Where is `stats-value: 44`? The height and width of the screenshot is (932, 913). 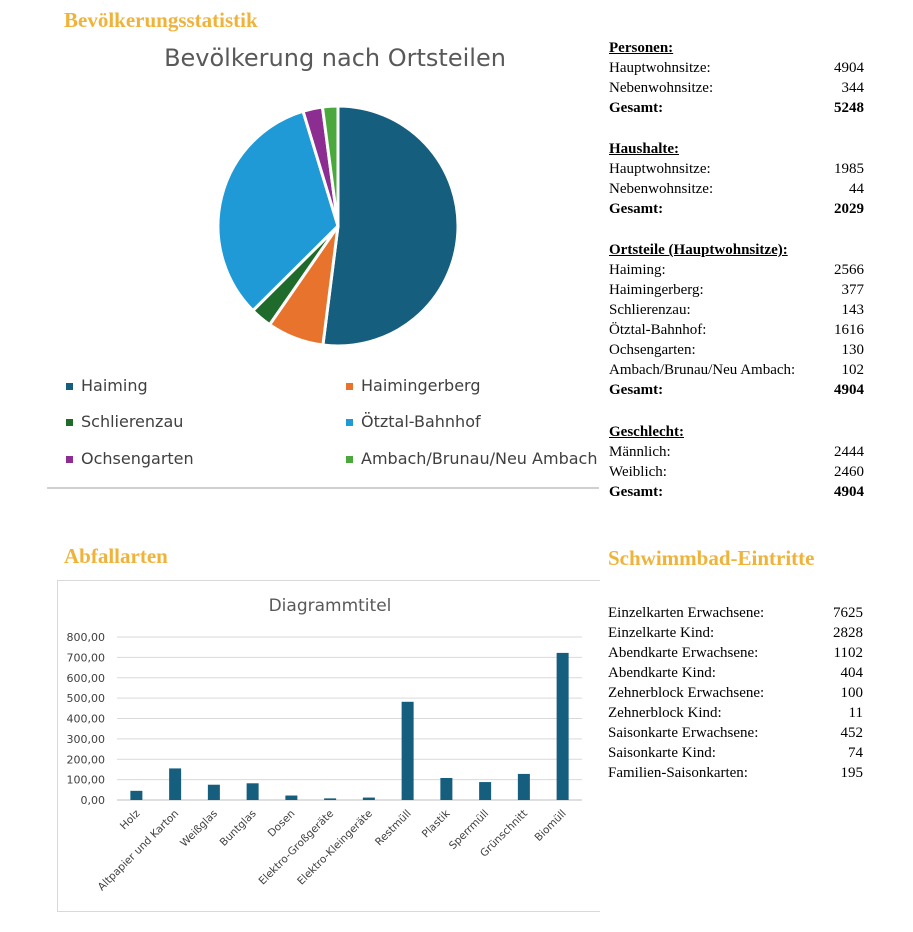 stats-value: 44 is located at coordinates (856, 189).